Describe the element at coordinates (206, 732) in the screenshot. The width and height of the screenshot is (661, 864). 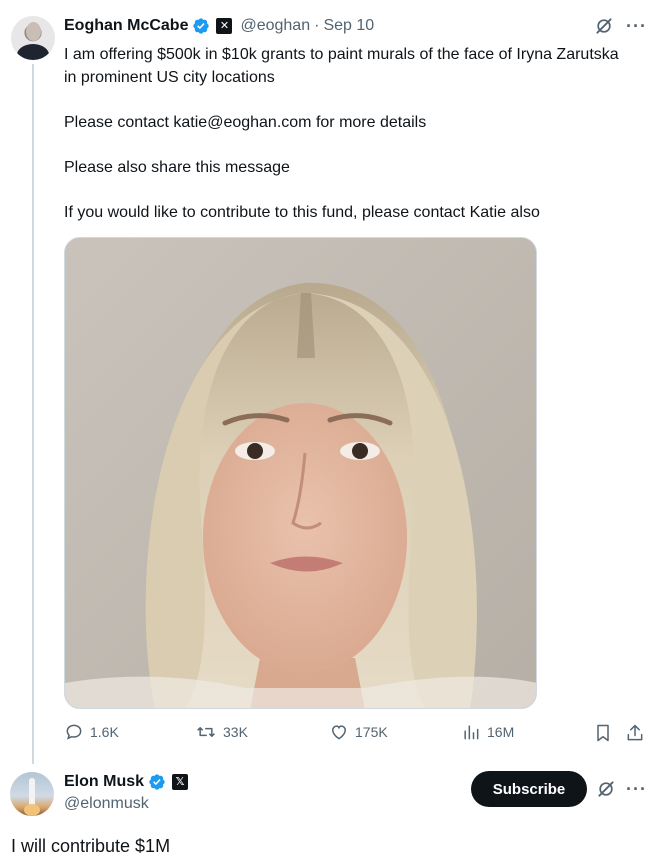
I see `repost-icon` at that location.